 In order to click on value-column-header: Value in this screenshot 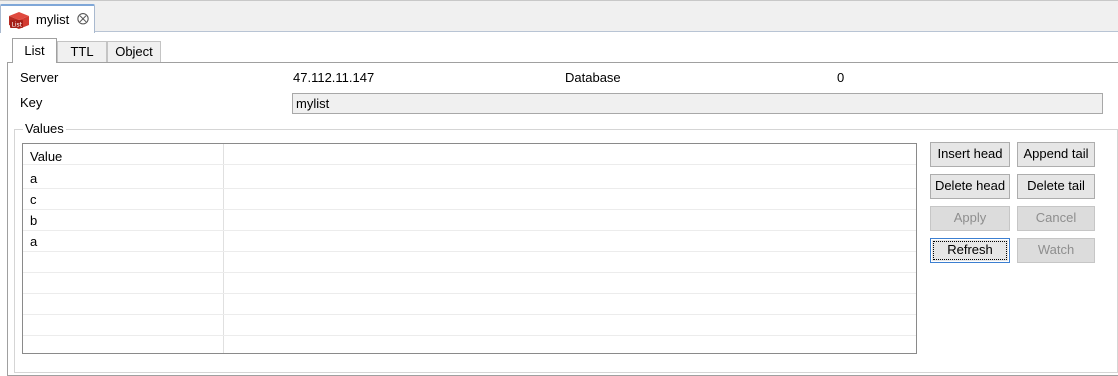, I will do `click(46, 156)`.